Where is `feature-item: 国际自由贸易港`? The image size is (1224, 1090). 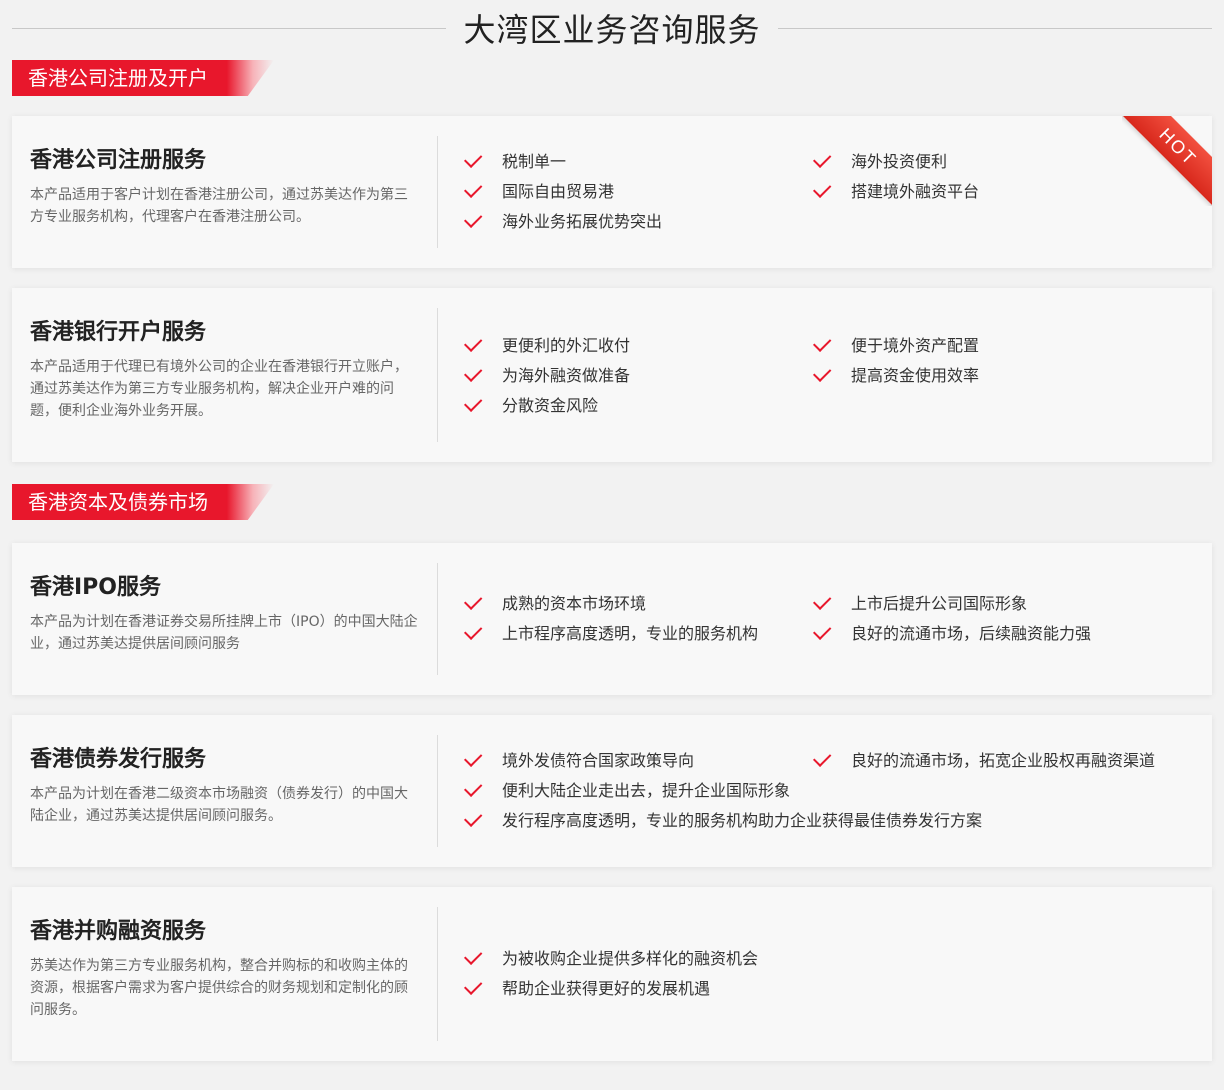
feature-item: 国际自由贸易港 is located at coordinates (538, 192).